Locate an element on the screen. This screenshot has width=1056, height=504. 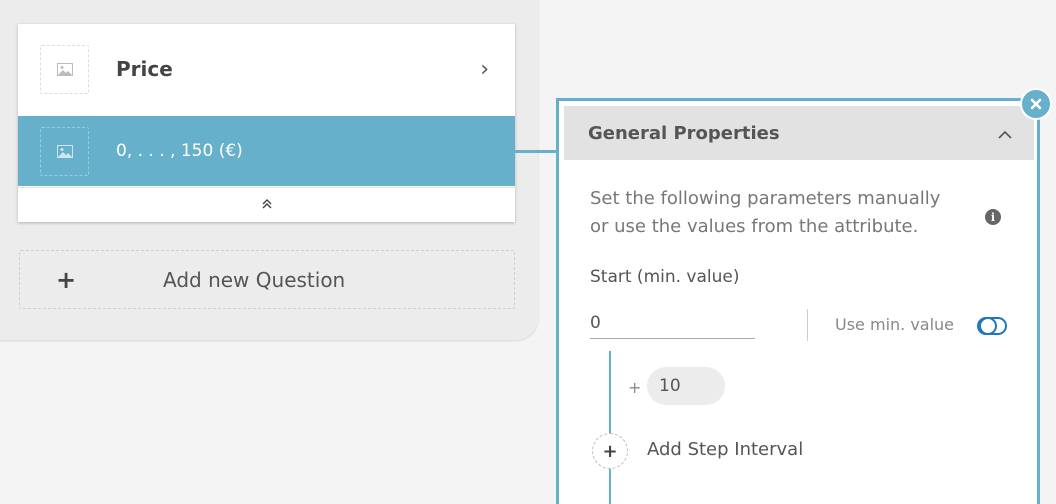
start-value-input is located at coordinates (672, 323).